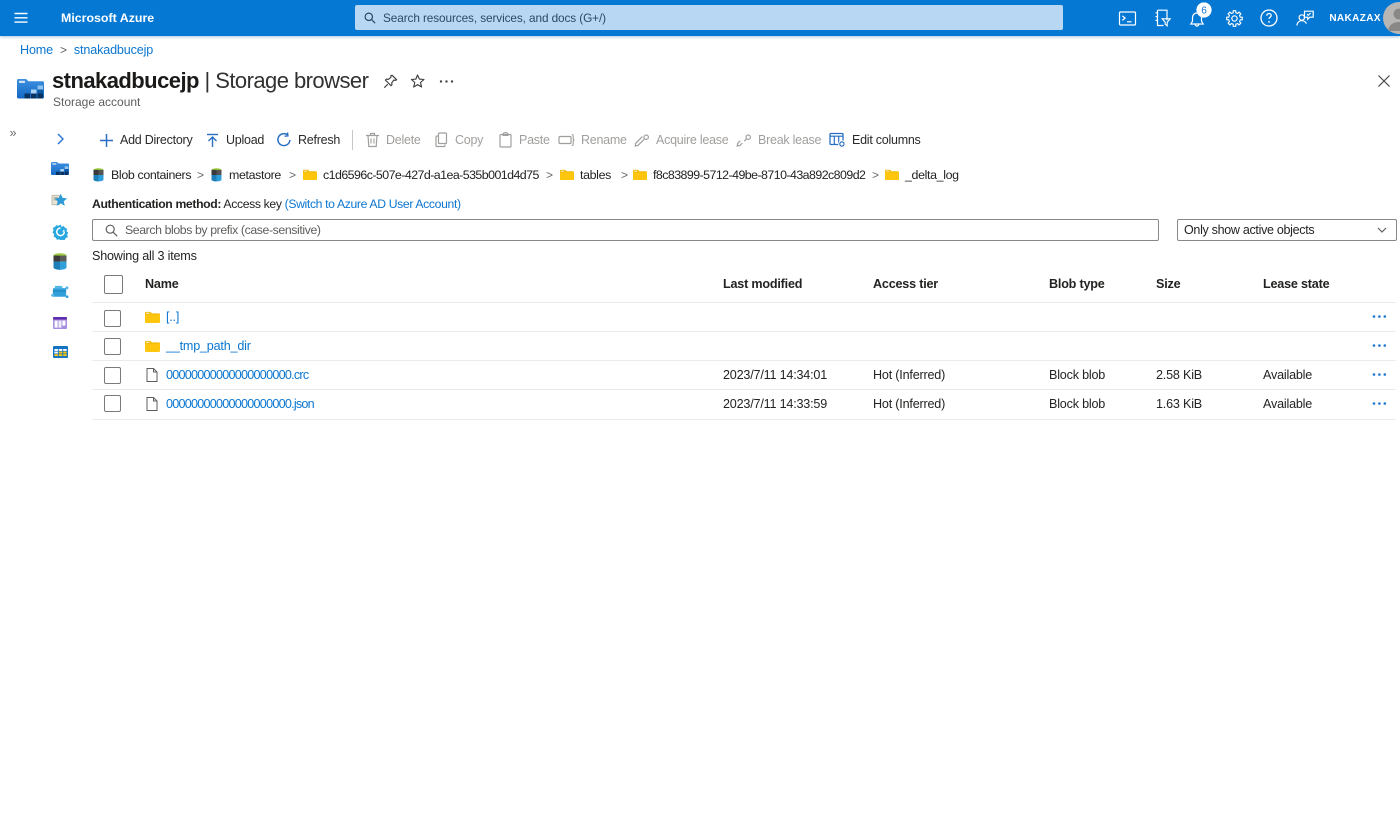 This screenshot has height=838, width=1400. Describe the element at coordinates (1204, 10) in the screenshot. I see `svg-text: 6` at that location.